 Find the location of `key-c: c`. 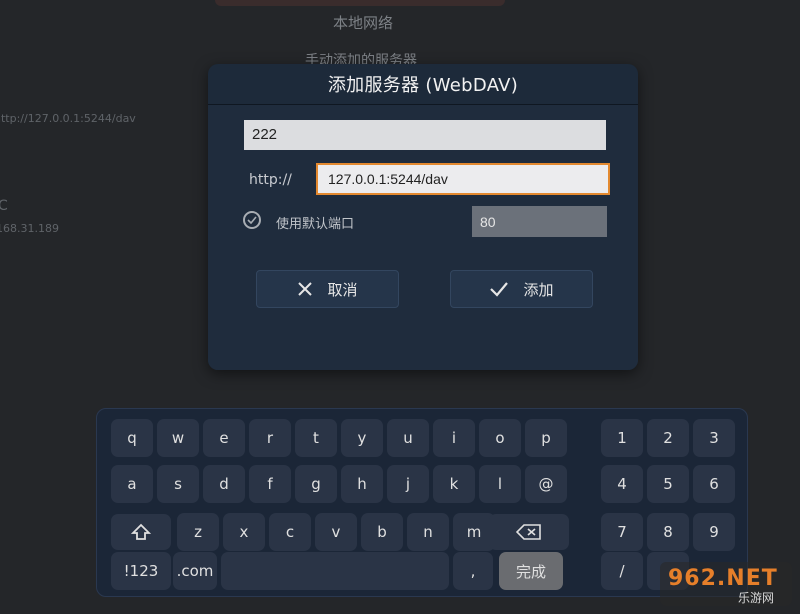

key-c: c is located at coordinates (290, 532).